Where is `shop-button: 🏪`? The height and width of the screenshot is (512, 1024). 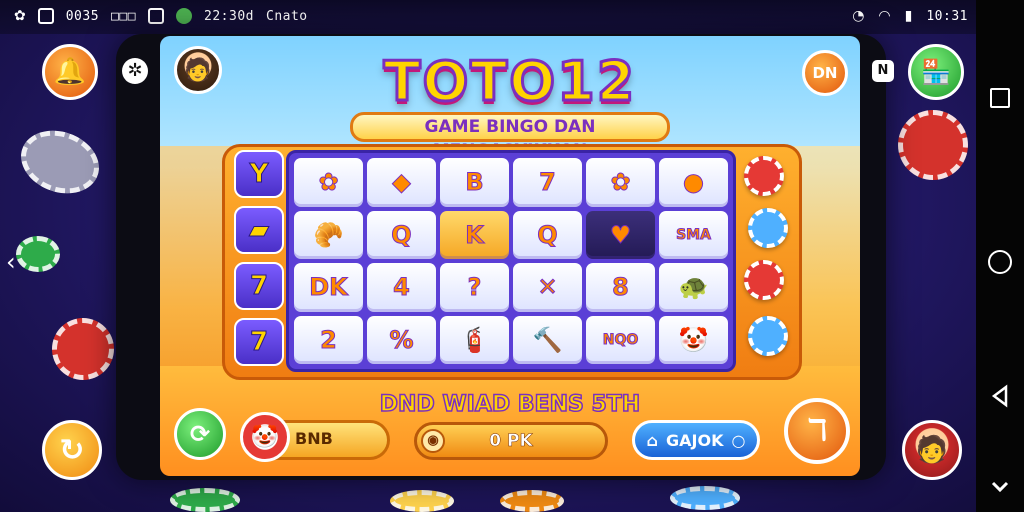 shop-button: 🏪 is located at coordinates (936, 72).